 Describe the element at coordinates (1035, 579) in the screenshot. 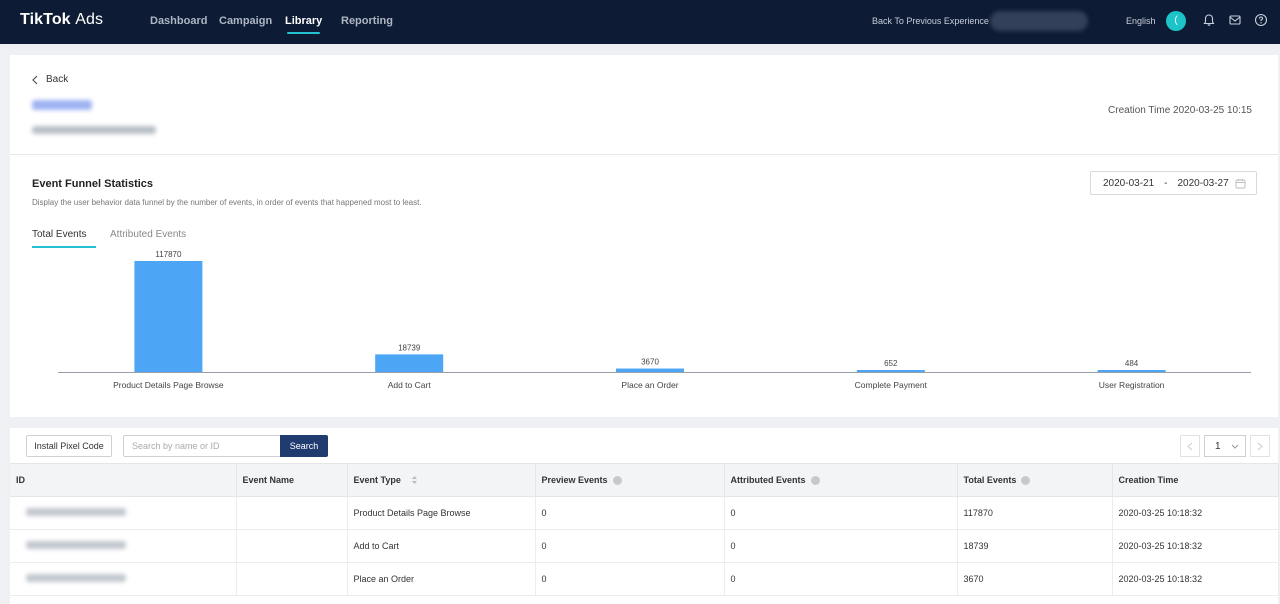

I see `total-events-cell: 3670` at that location.